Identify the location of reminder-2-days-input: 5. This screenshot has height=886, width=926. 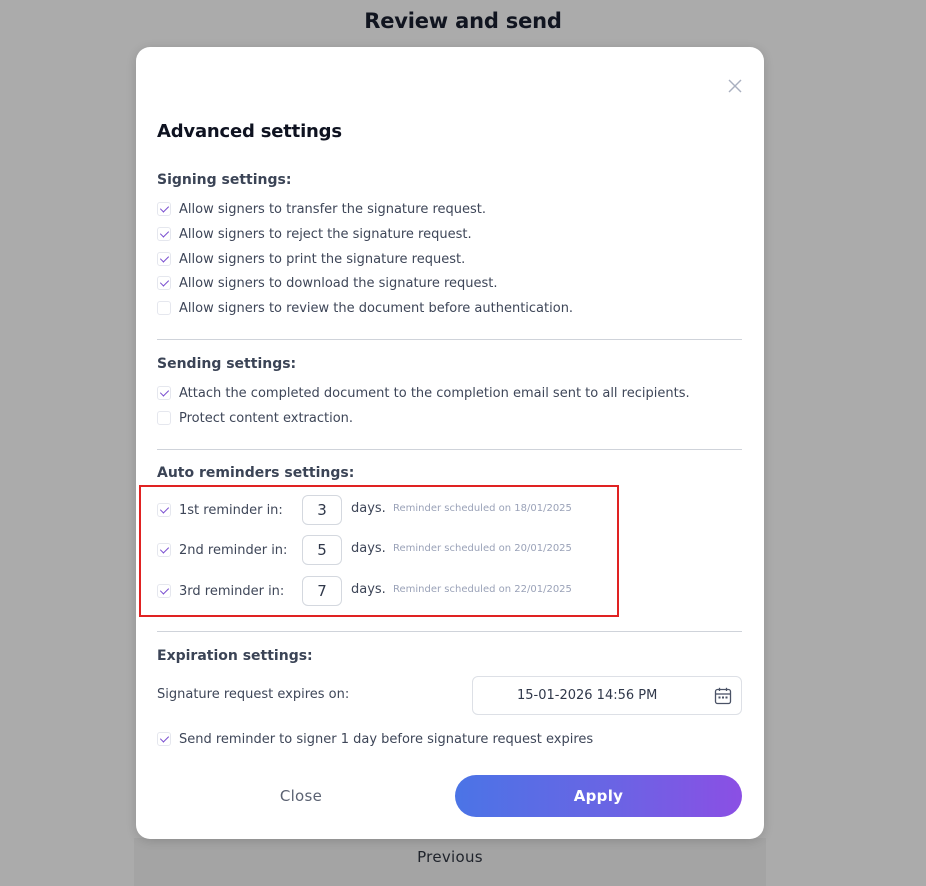
(322, 550).